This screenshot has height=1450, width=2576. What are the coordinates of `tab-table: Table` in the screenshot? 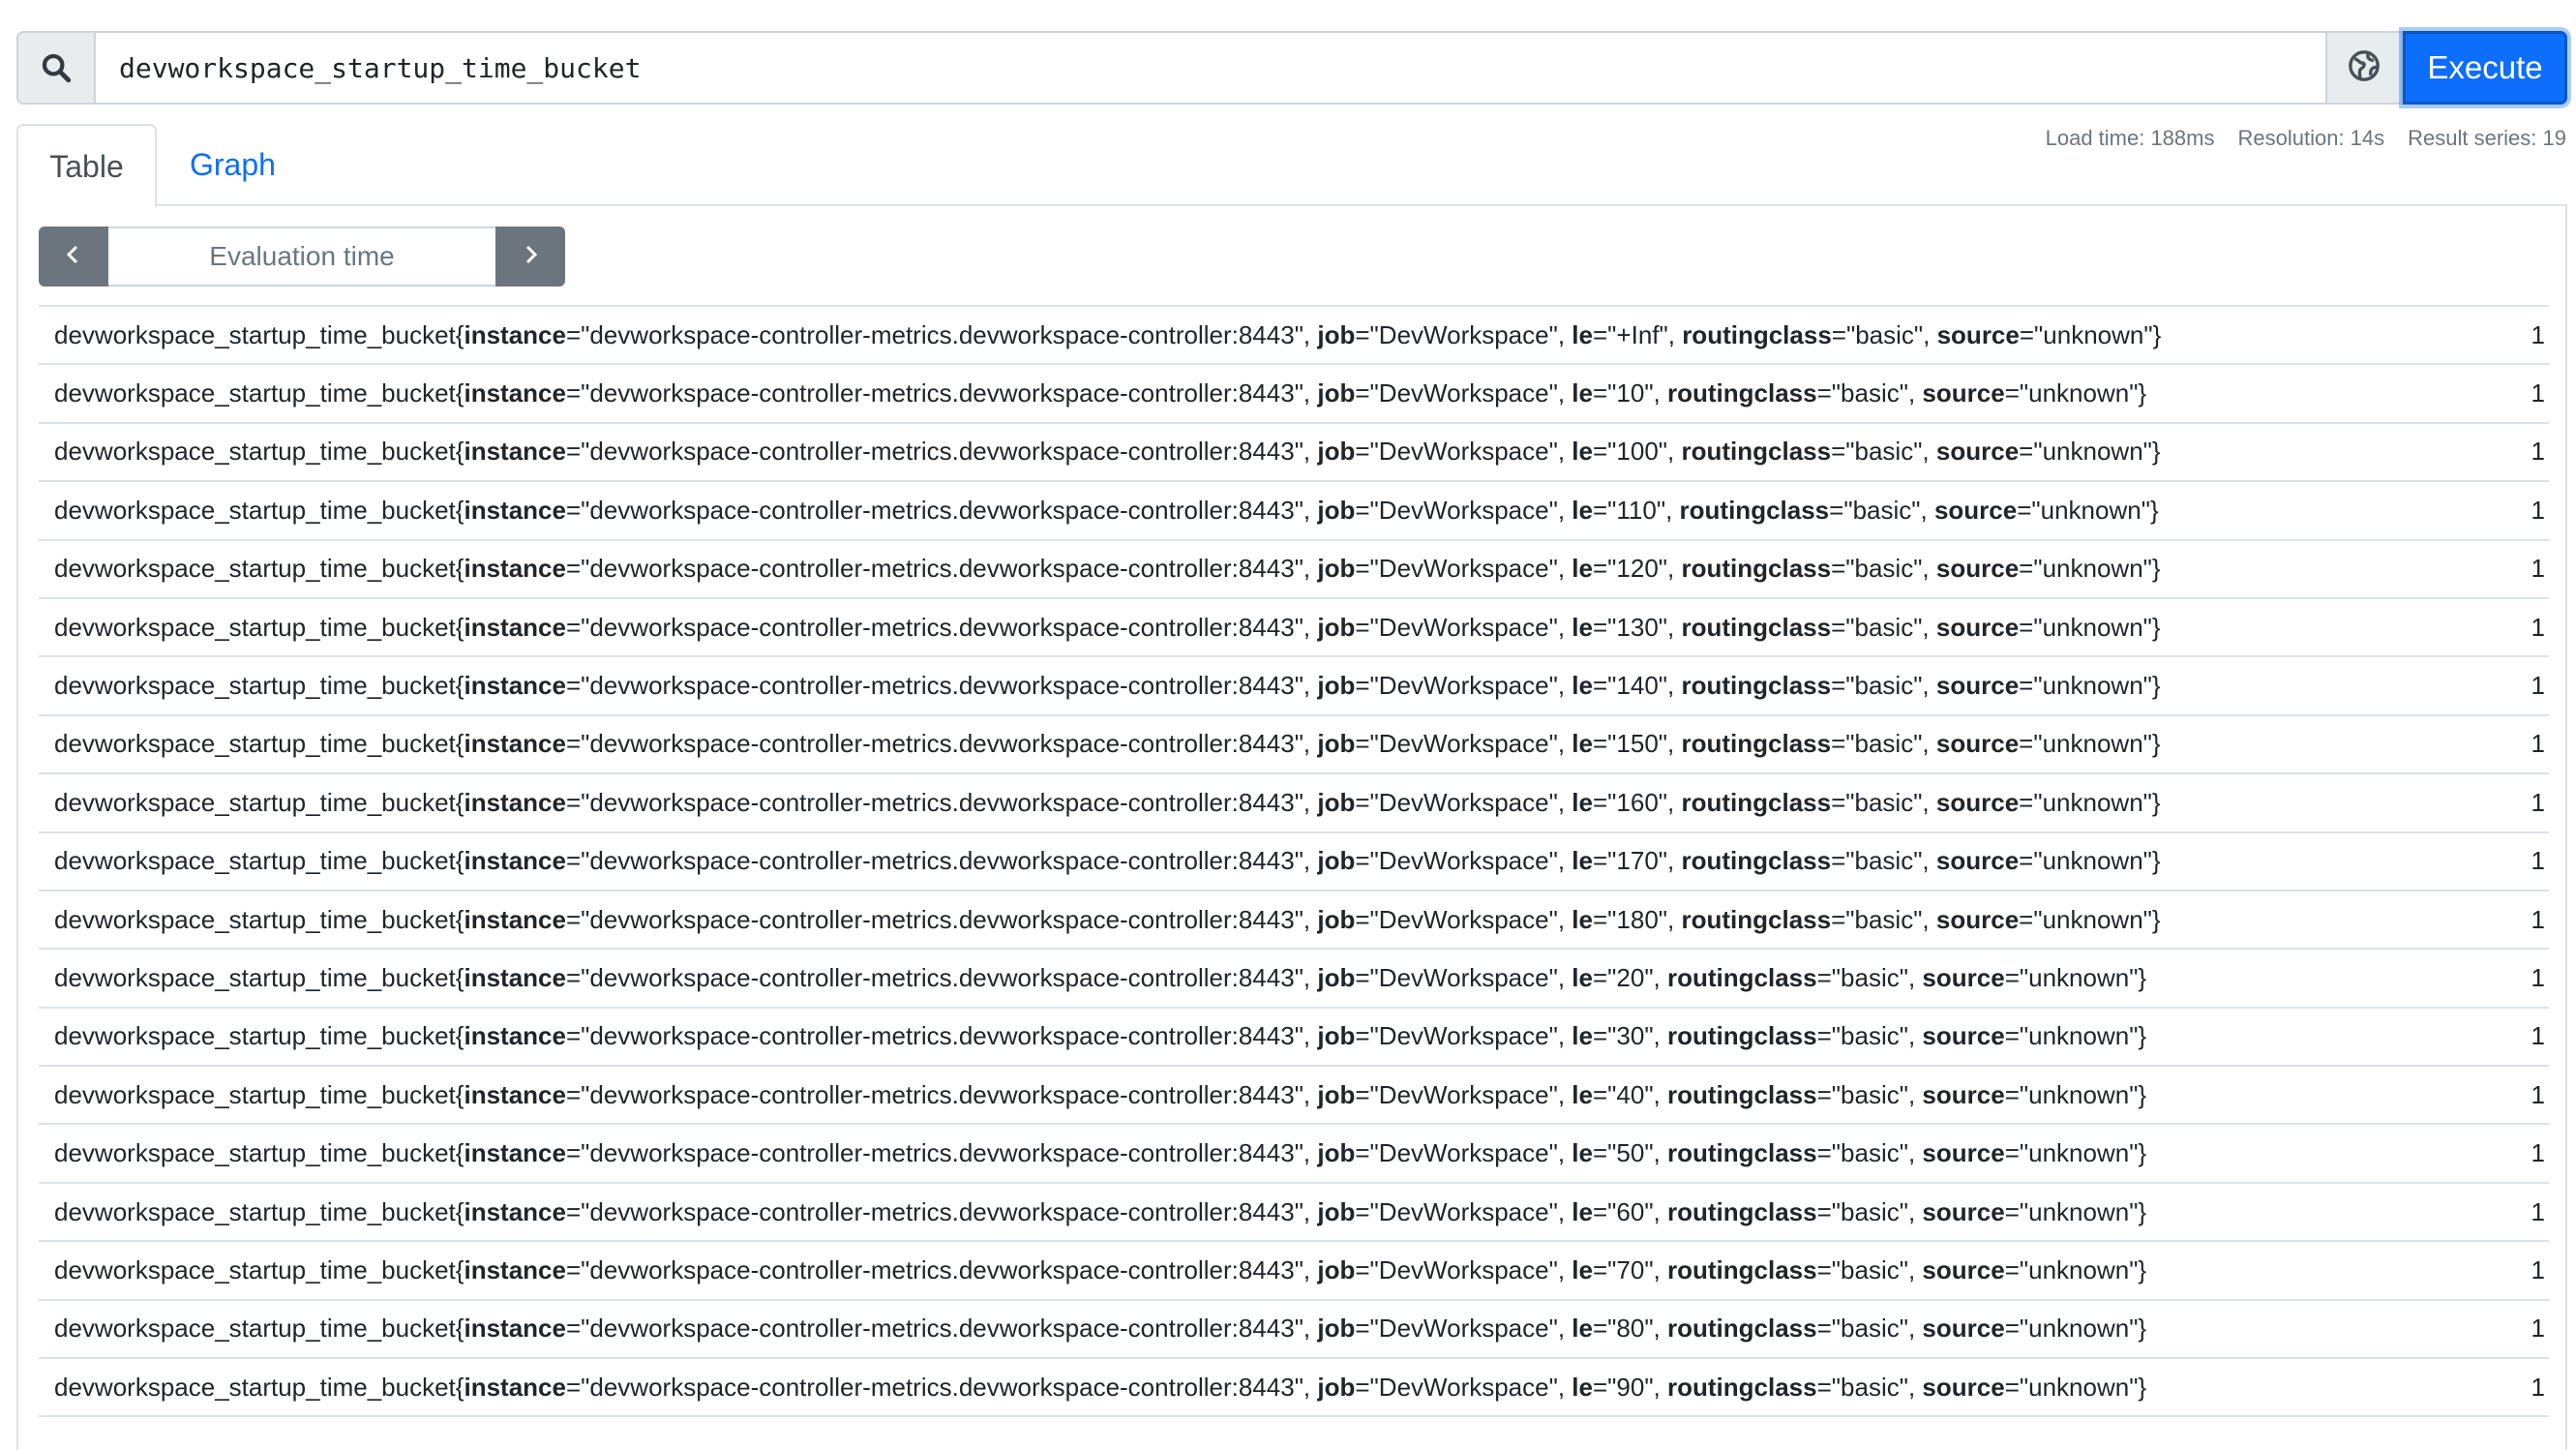 It's located at (86, 165).